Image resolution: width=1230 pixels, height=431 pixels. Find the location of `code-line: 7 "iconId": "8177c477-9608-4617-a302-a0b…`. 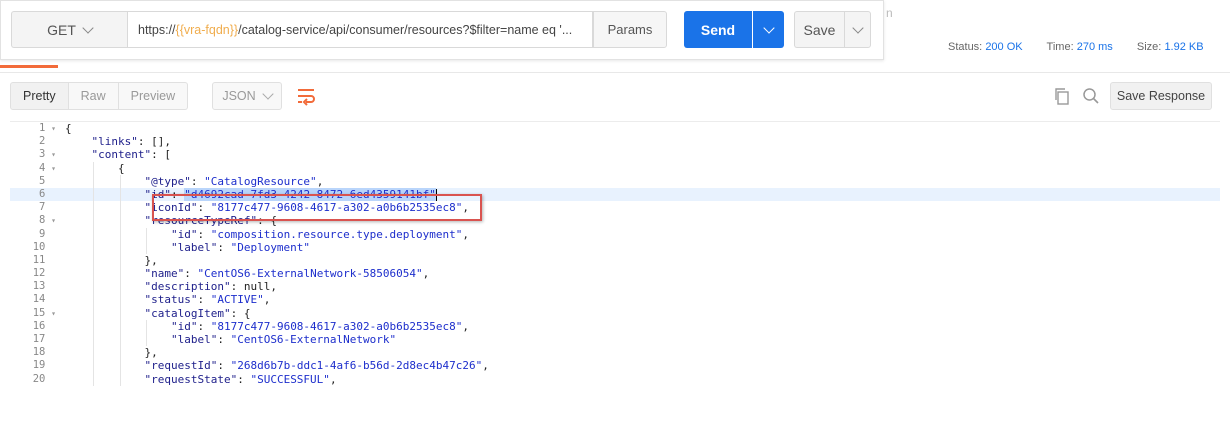

code-line: 7 "iconId": "8177c477-9608-4617-a302-a0b… is located at coordinates (615, 208).